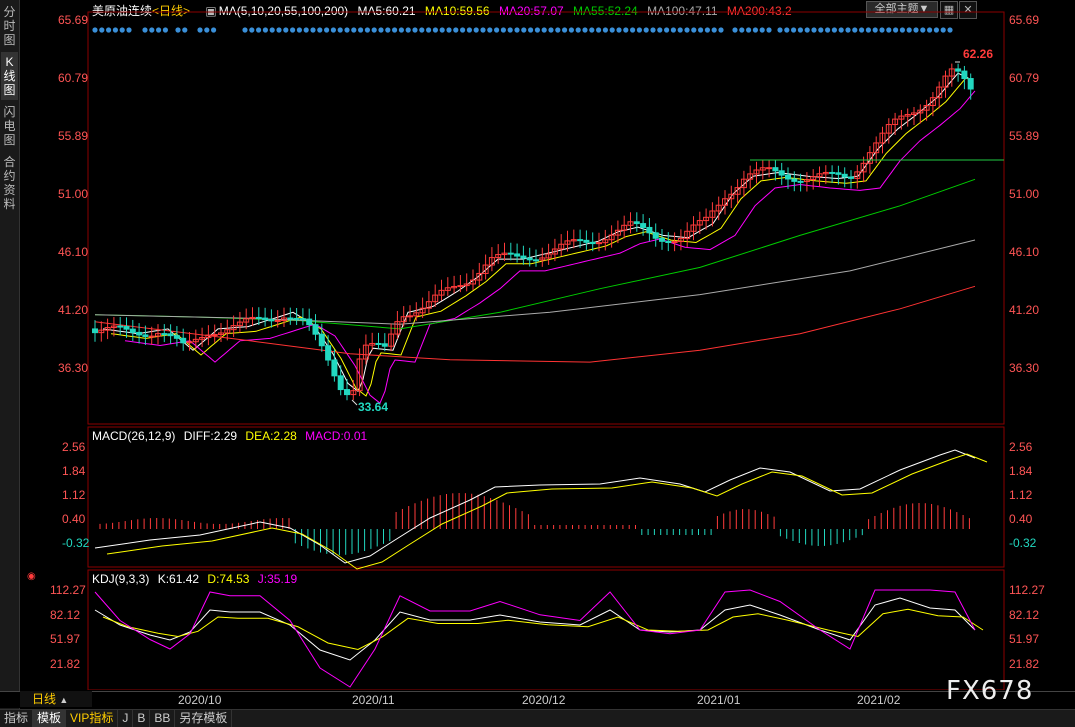 The image size is (1075, 727). I want to click on bottom-tab-bar: 指标 模板 VIP指标 J B BB 另存模板, so click(537, 718).